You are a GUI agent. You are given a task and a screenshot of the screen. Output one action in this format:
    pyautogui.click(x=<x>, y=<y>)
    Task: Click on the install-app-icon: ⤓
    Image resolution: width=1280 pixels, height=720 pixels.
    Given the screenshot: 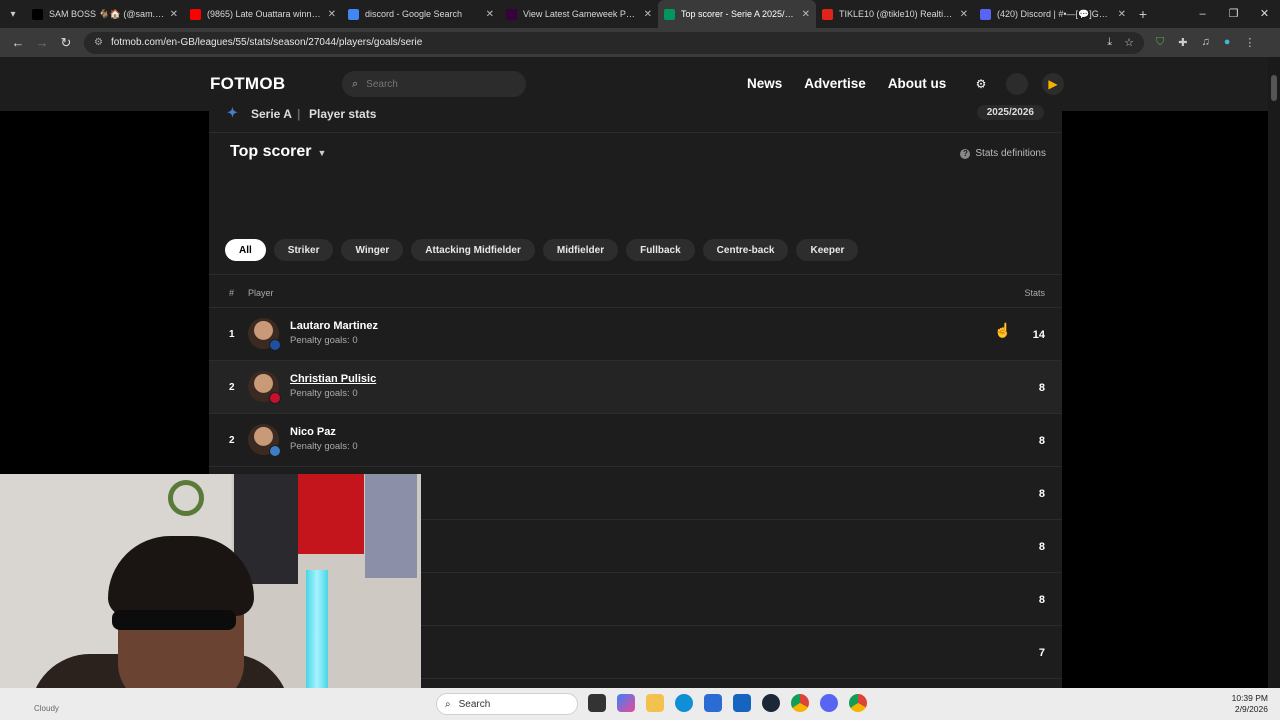 What is the action you would take?
    pyautogui.click(x=1109, y=42)
    